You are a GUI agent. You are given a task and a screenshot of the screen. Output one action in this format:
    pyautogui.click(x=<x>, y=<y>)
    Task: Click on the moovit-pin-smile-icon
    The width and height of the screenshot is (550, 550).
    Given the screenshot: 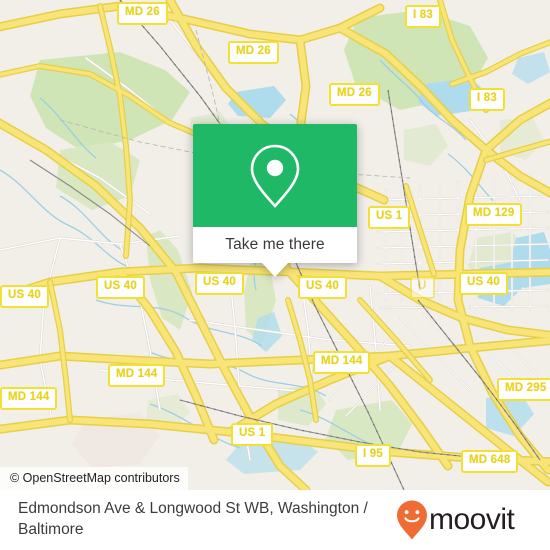 What is the action you would take?
    pyautogui.click(x=412, y=520)
    